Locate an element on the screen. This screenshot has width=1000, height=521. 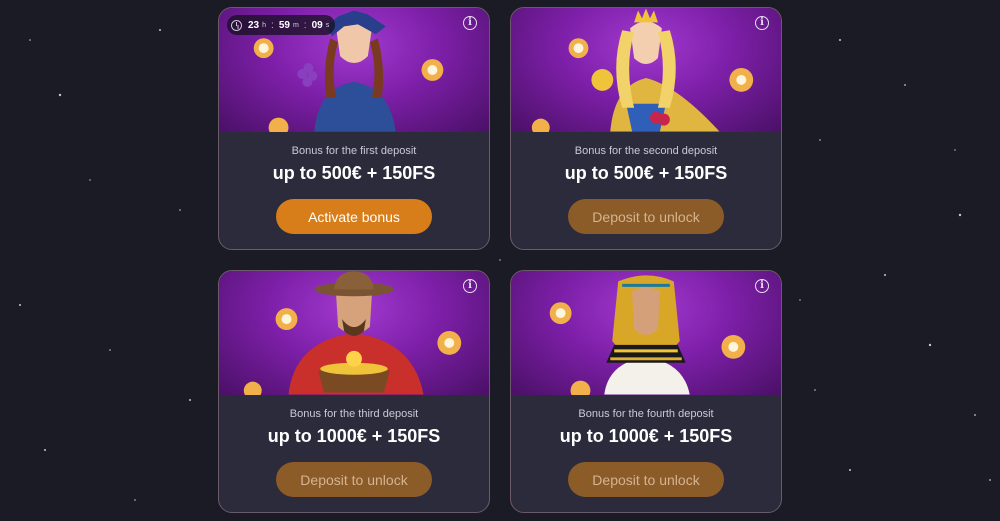
bonus-label: Bonus for the third deposit is located at coordinates (354, 414).